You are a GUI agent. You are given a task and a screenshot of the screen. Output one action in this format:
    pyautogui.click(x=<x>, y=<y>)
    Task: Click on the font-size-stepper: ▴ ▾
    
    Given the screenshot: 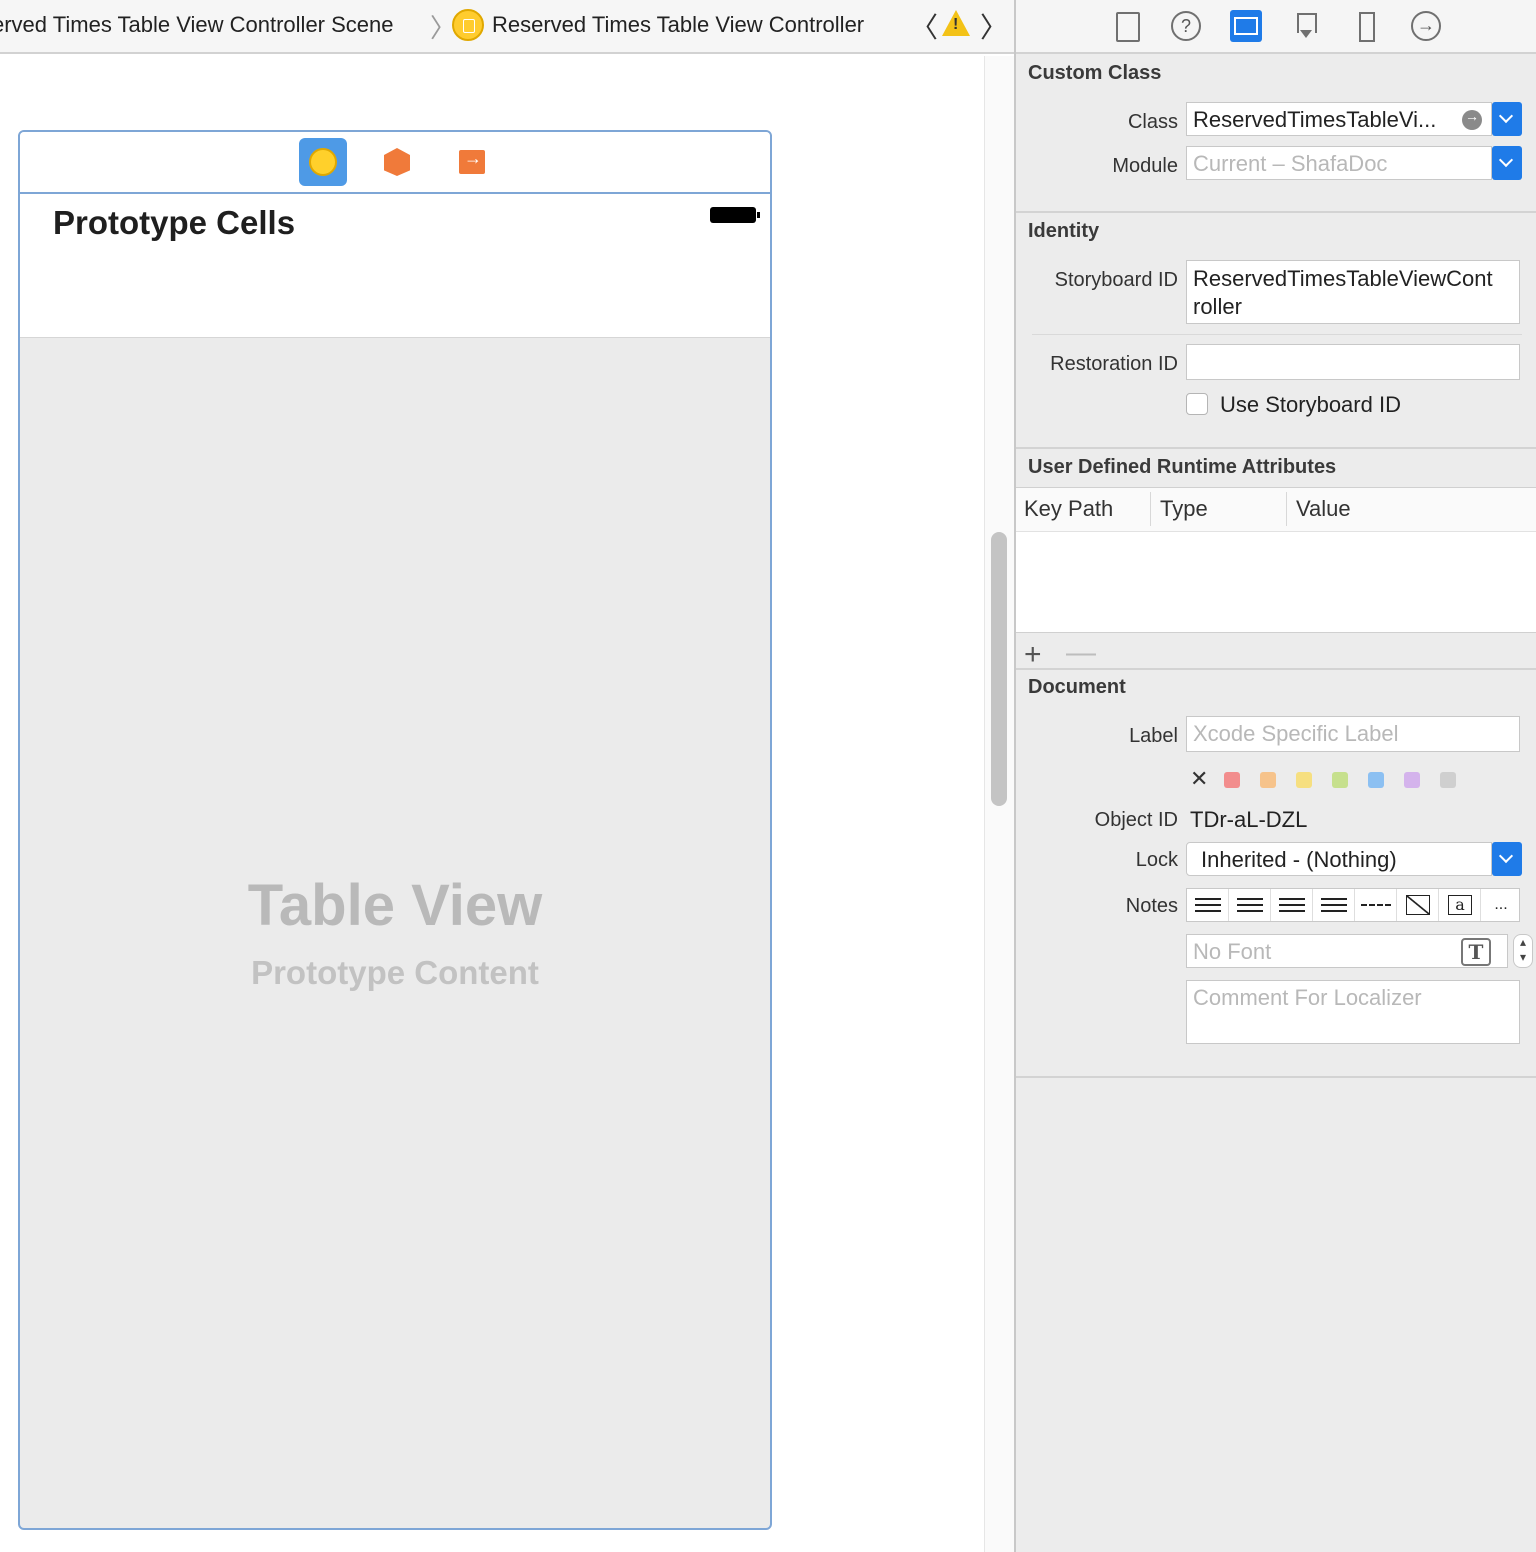 What is the action you would take?
    pyautogui.click(x=1523, y=951)
    